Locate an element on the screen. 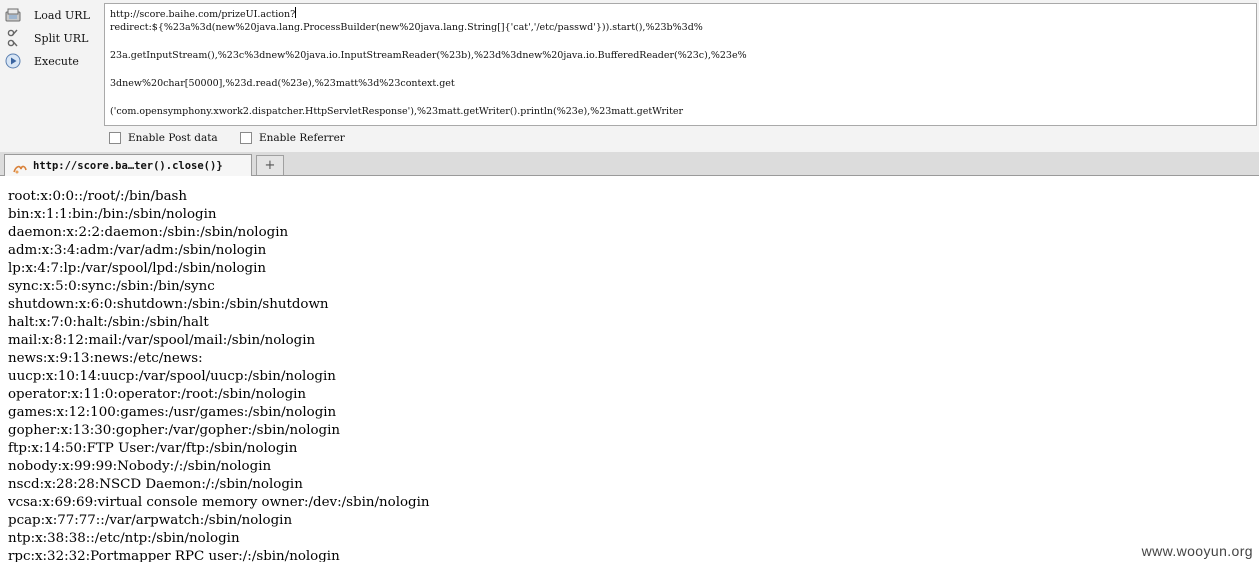 Image resolution: width=1259 pixels, height=562 pixels. output-line: ntp:x:38:38::/etc/ntp:/sbin/nologin is located at coordinates (124, 538).